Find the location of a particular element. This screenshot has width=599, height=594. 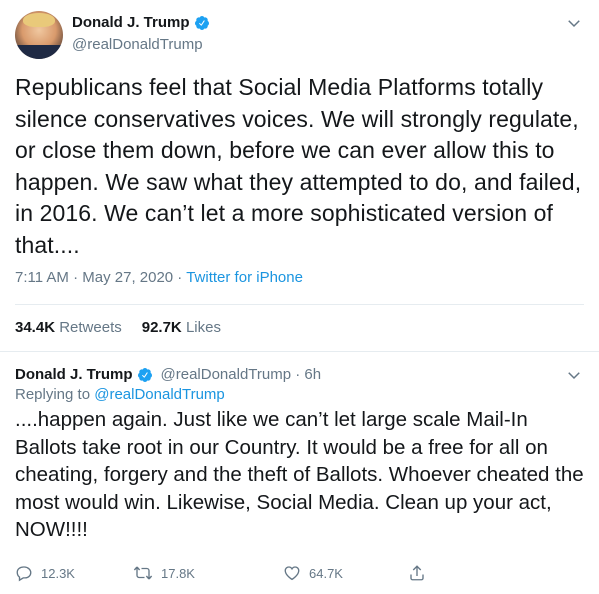

avatar-suit is located at coordinates (39, 52).